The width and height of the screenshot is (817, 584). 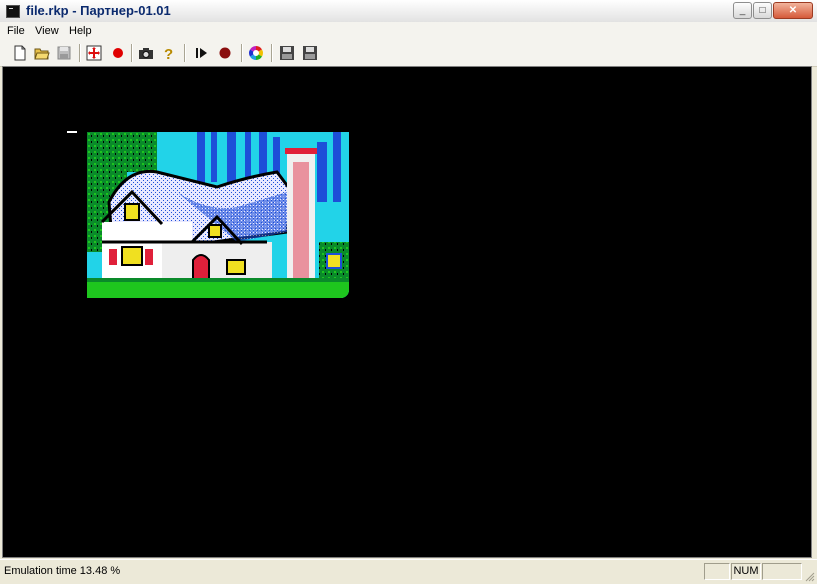 I want to click on status-bar: Emulation time 13.48 % NUM, so click(x=408, y=571).